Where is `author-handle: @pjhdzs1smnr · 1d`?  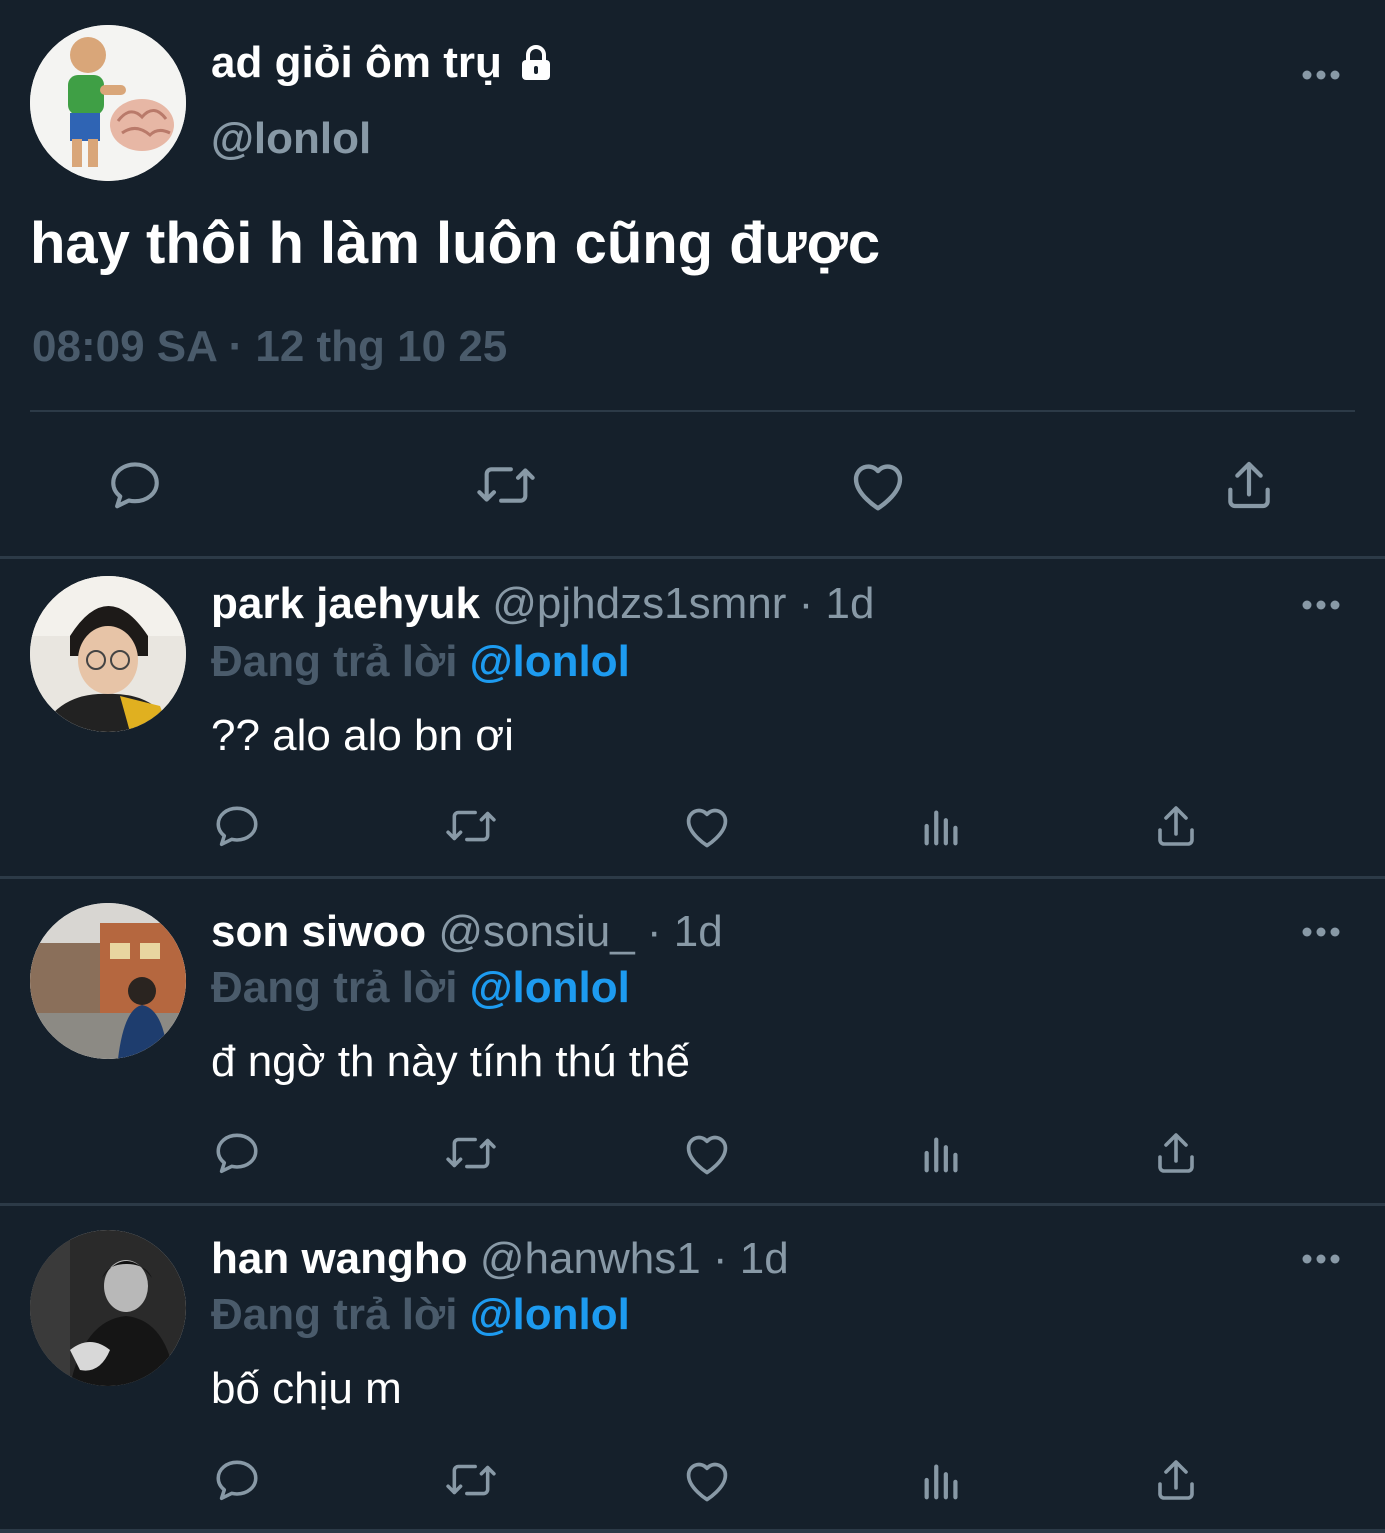
author-handle: @pjhdzs1smnr · 1d is located at coordinates (683, 603).